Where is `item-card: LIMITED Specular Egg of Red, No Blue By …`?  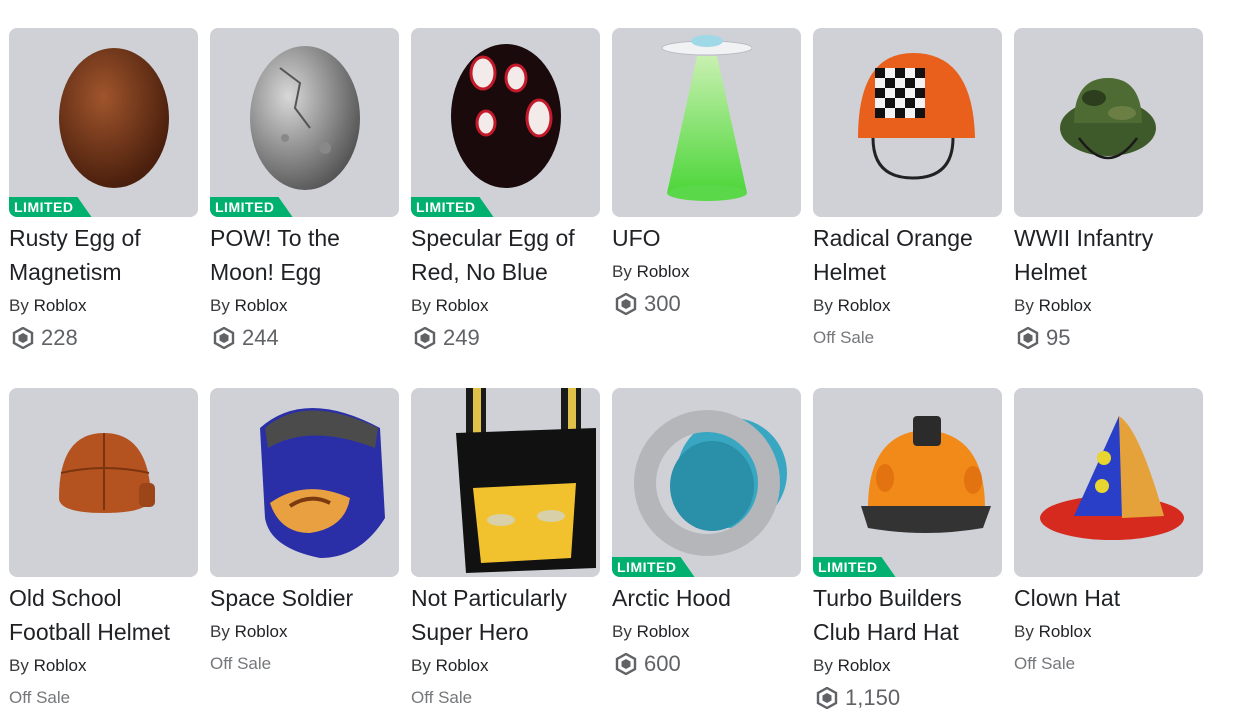
item-card: LIMITED Specular Egg of Red, No Blue By … is located at coordinates (506, 190).